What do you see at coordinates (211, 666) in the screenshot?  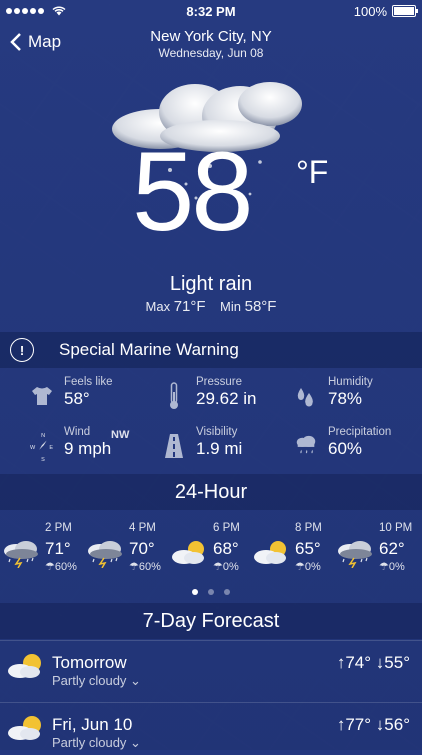 I see `day-row: Tomorrow Partly cloudy ⌄ ↑74° ↓55°` at bounding box center [211, 666].